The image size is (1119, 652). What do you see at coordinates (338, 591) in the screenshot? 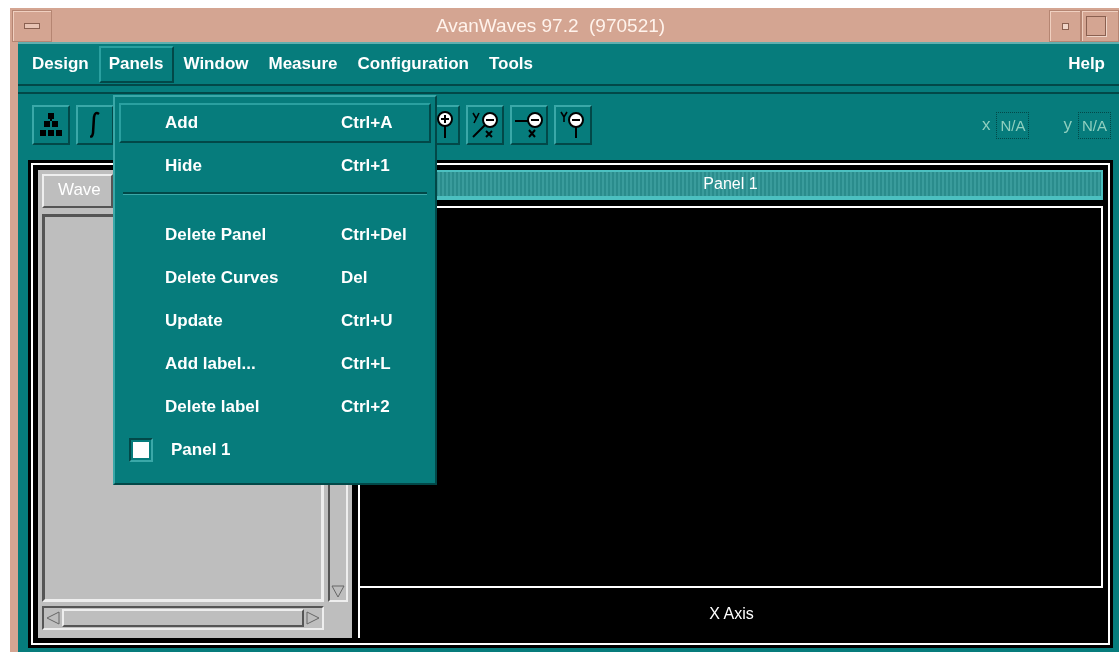
I see `down-arrow-icon` at bounding box center [338, 591].